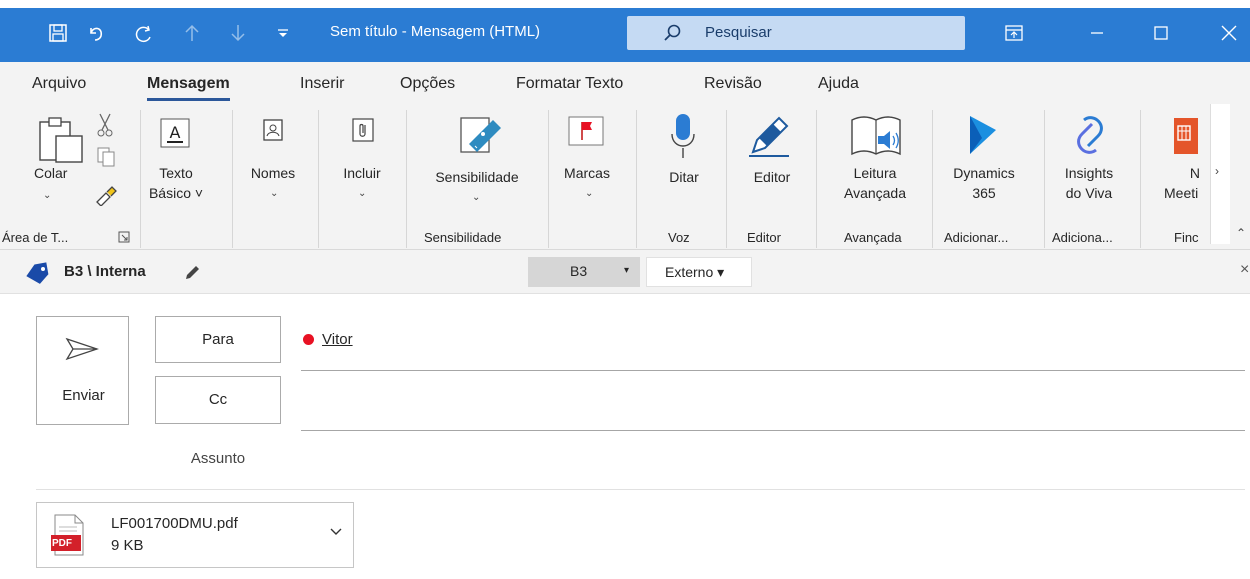 The width and height of the screenshot is (1250, 579). I want to click on chevron-right-icon: ›, so click(1217, 171).